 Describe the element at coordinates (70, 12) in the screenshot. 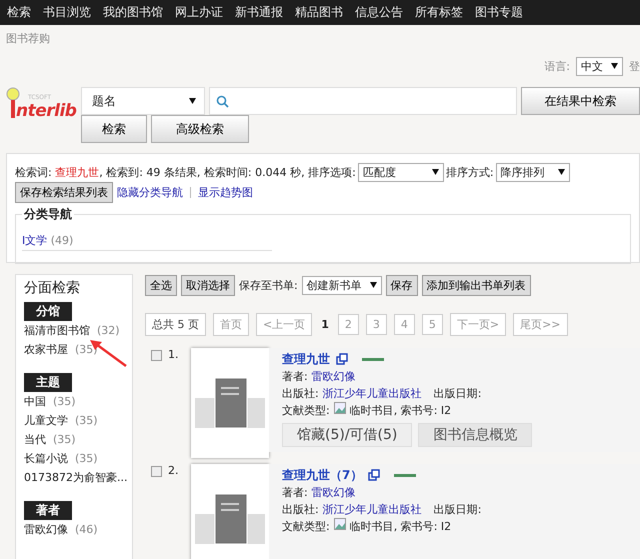

I see `nav-item: 书目浏览` at that location.